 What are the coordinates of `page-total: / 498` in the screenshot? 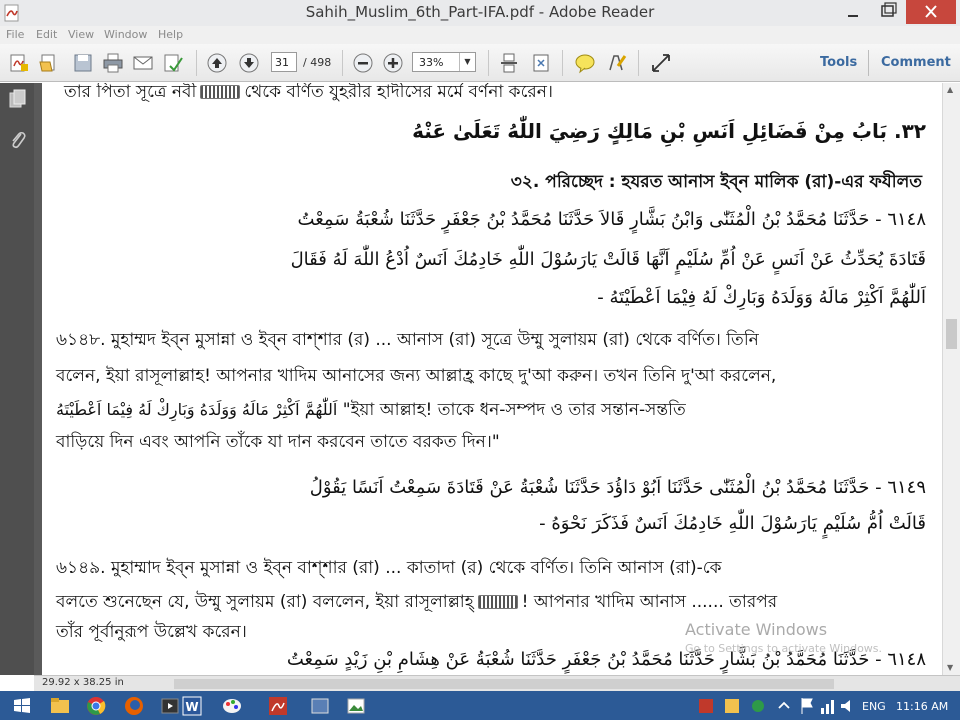 It's located at (317, 62).